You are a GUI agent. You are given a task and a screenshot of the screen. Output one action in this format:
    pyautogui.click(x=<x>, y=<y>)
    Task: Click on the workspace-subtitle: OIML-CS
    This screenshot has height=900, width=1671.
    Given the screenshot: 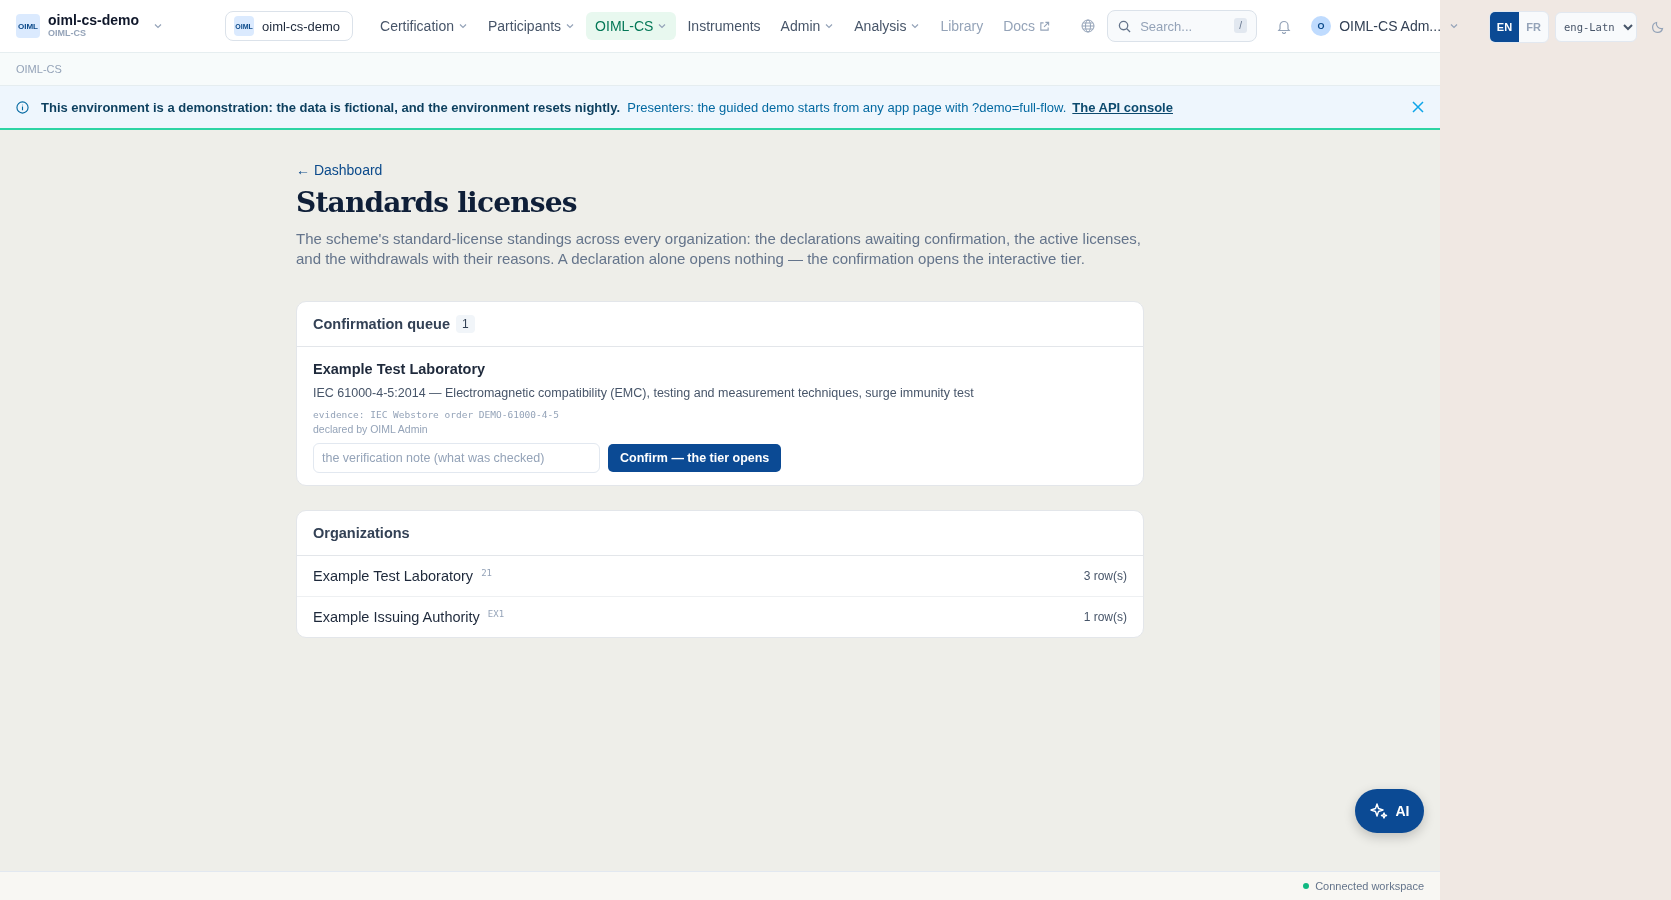 What is the action you would take?
    pyautogui.click(x=67, y=33)
    